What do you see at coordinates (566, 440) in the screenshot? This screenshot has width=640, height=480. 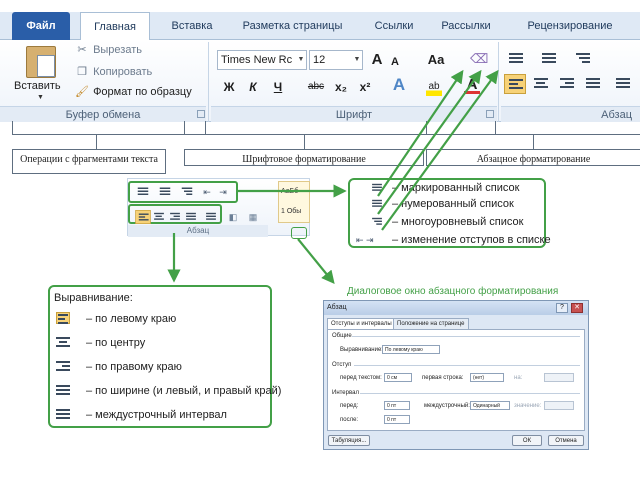 I see `cancel-button: Отмена` at bounding box center [566, 440].